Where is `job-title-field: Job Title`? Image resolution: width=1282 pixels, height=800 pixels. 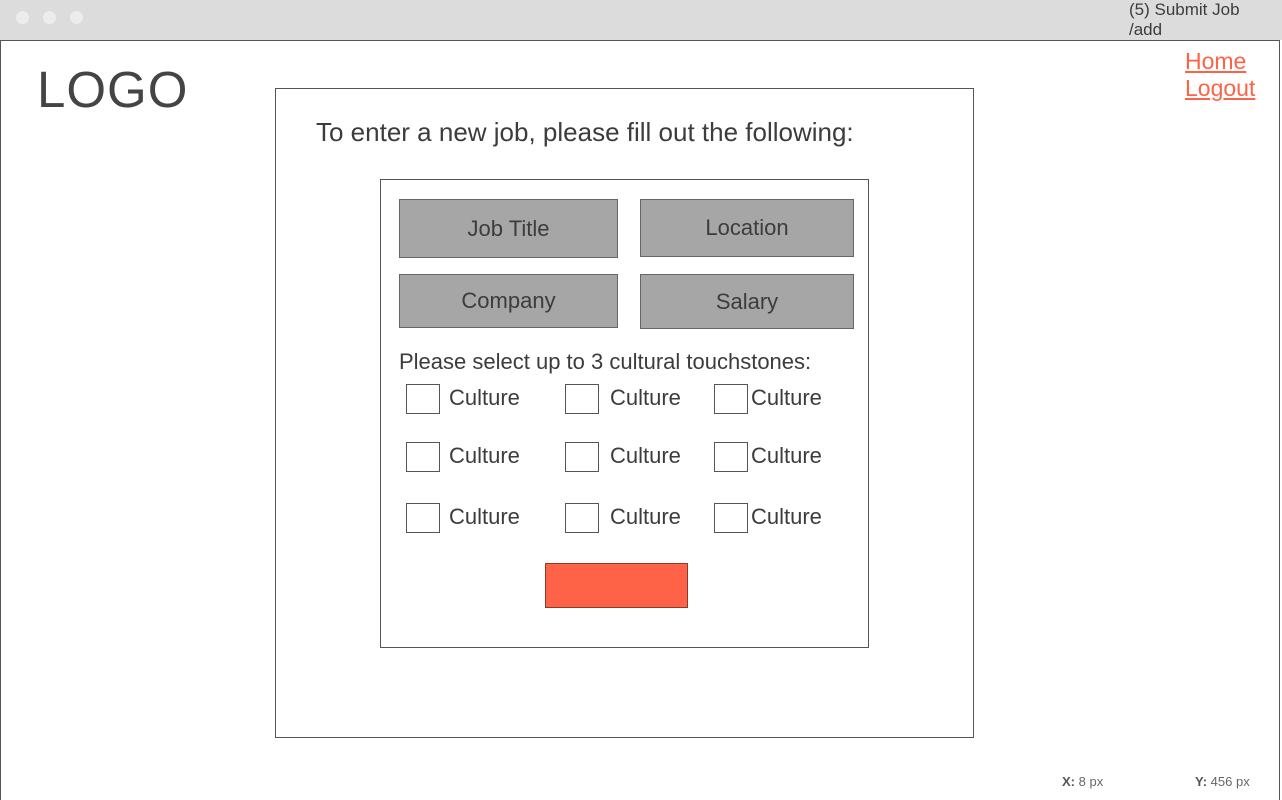 job-title-field: Job Title is located at coordinates (508, 228).